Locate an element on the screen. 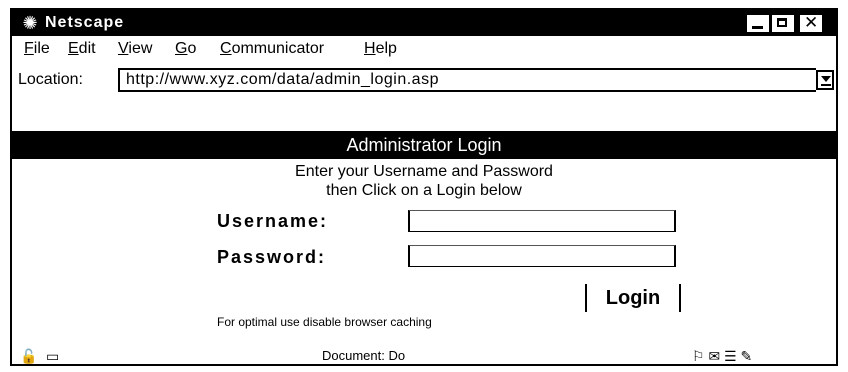  menu-edit: Edit is located at coordinates (82, 49).